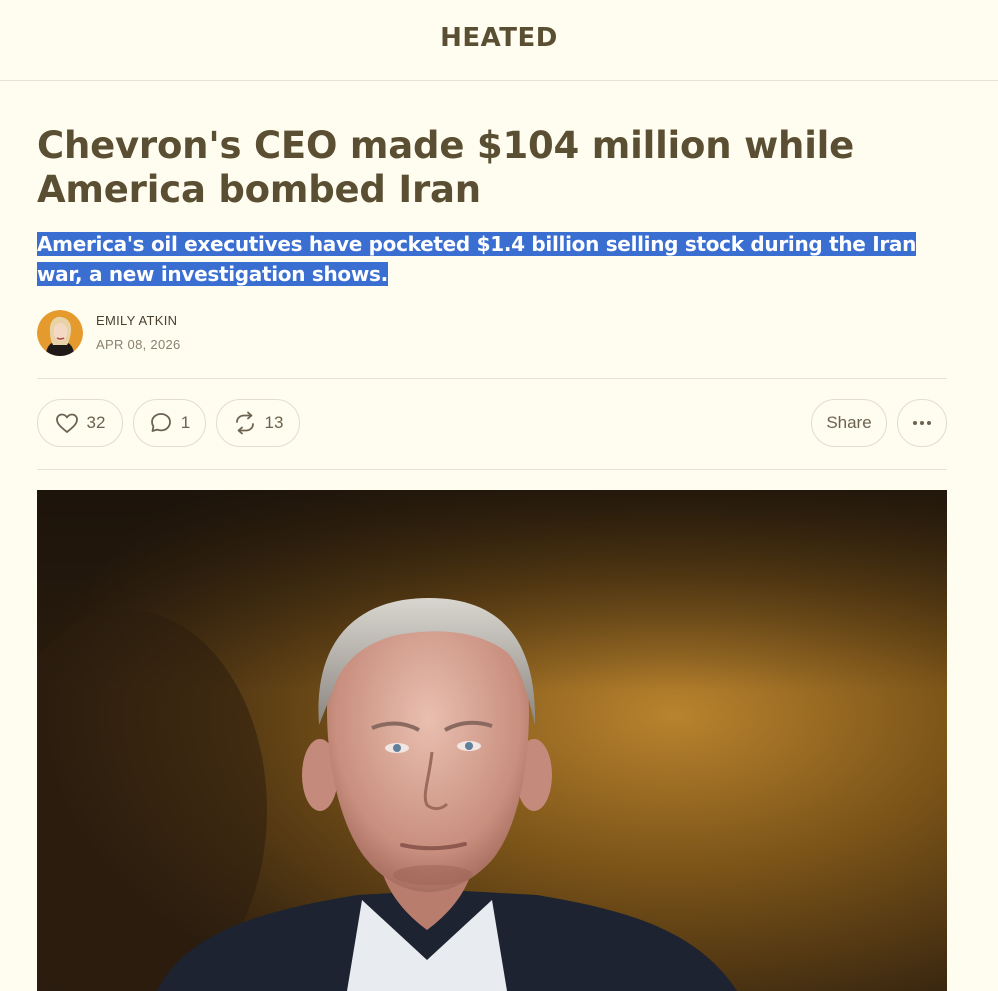 This screenshot has height=991, width=998. Describe the element at coordinates (60, 333) in the screenshot. I see `author-avatar` at that location.